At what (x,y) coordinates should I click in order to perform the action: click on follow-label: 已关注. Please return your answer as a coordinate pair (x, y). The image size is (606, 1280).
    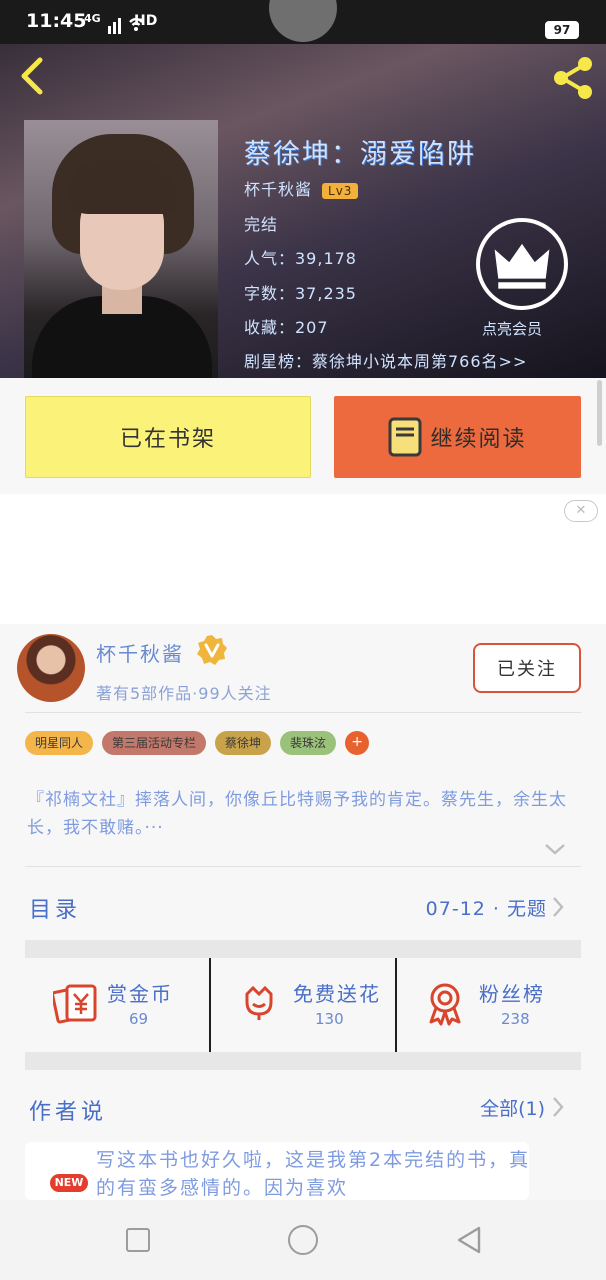
    Looking at the image, I should click on (527, 669).